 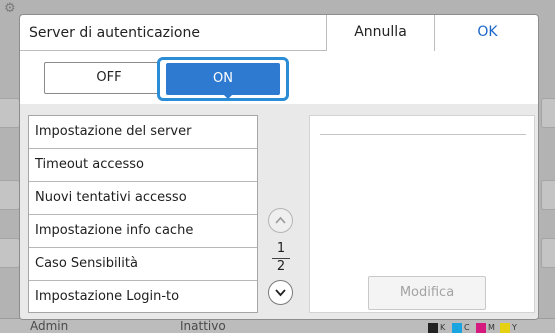 What do you see at coordinates (427, 293) in the screenshot?
I see `modify-button: Modifica` at bounding box center [427, 293].